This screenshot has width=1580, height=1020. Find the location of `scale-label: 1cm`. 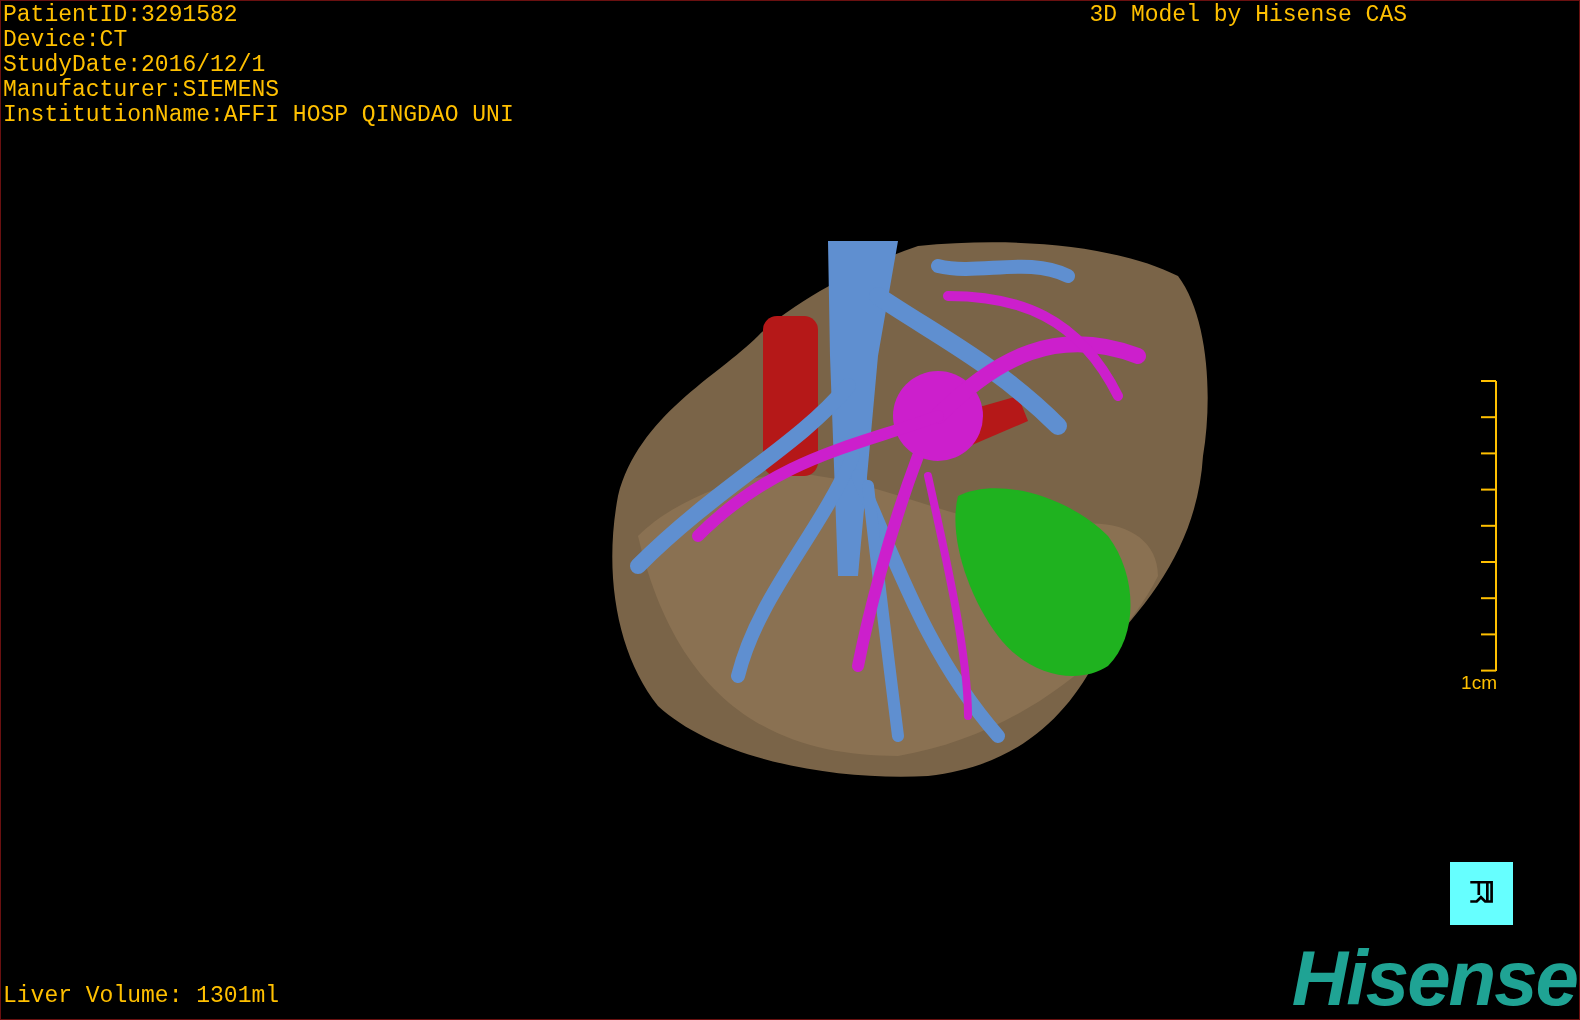

scale-label: 1cm is located at coordinates (1479, 683).